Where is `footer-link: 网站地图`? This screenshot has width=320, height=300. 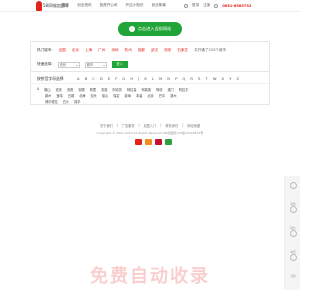
footer-link: 网站地图 is located at coordinates (193, 125).